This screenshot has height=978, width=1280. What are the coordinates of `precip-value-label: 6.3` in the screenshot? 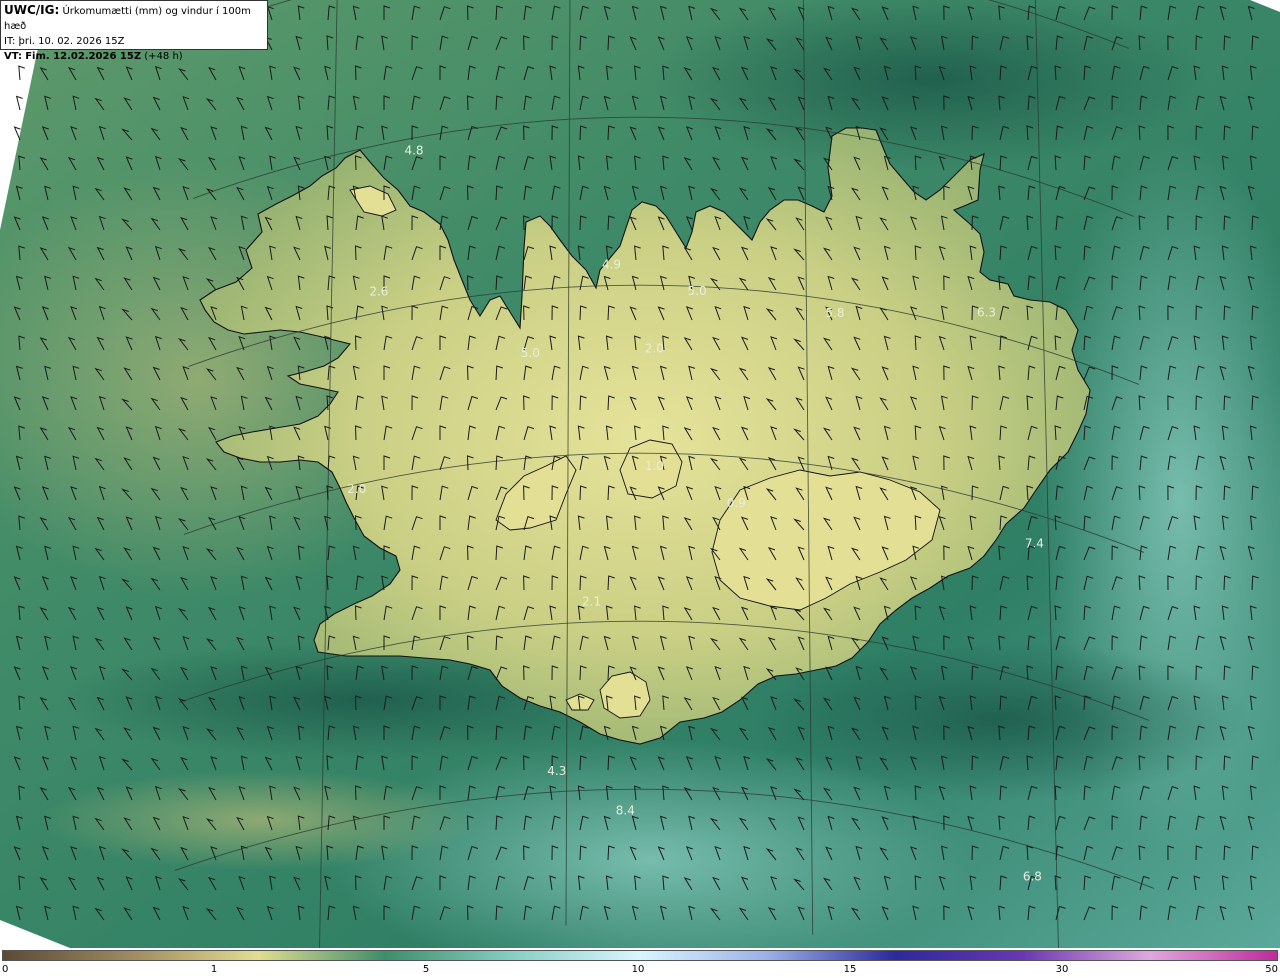 It's located at (986, 312).